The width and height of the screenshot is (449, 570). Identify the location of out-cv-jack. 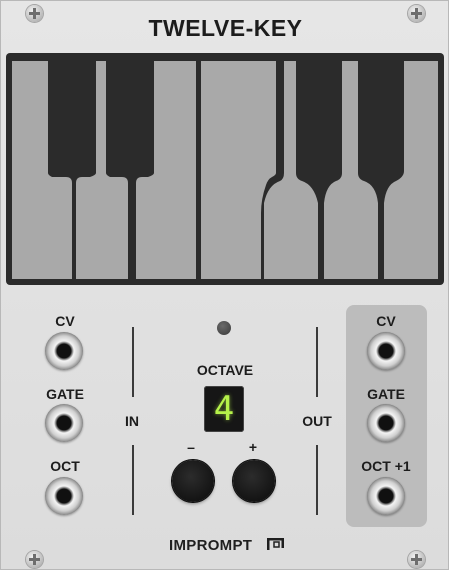
(386, 351).